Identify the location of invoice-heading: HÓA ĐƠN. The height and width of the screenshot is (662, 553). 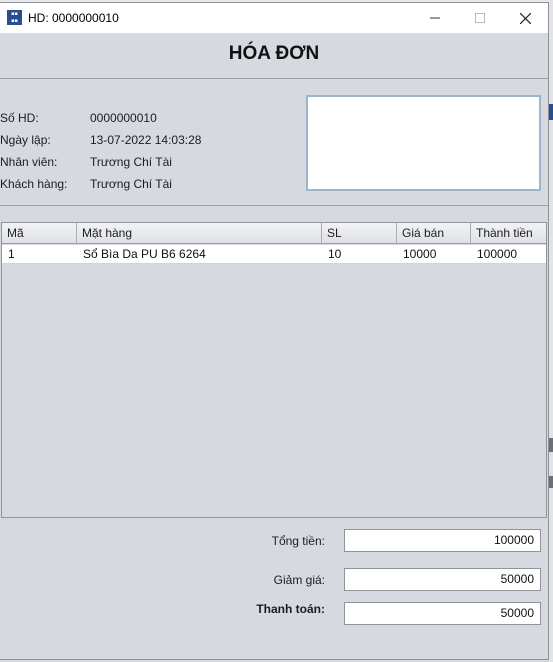
(274, 53).